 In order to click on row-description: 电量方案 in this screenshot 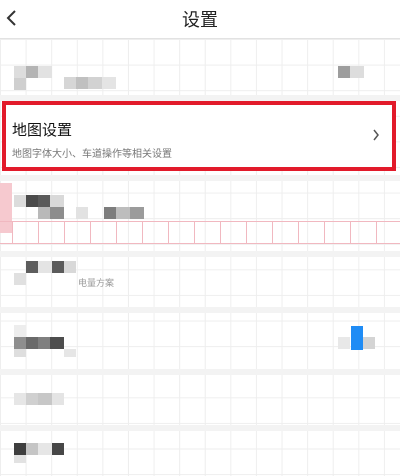, I will do `click(96, 284)`.